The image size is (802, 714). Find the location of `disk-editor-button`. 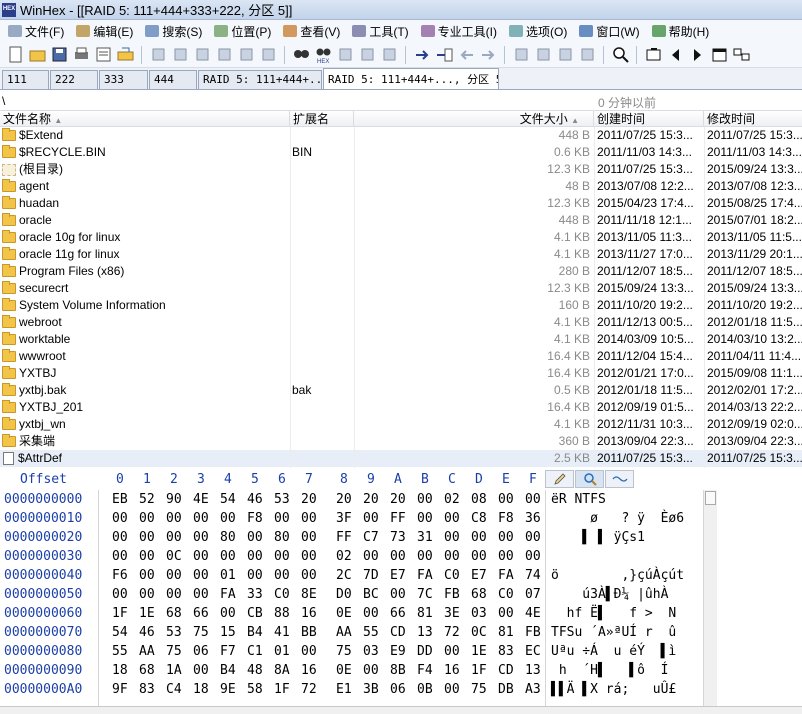

disk-editor-button is located at coordinates (521, 55).